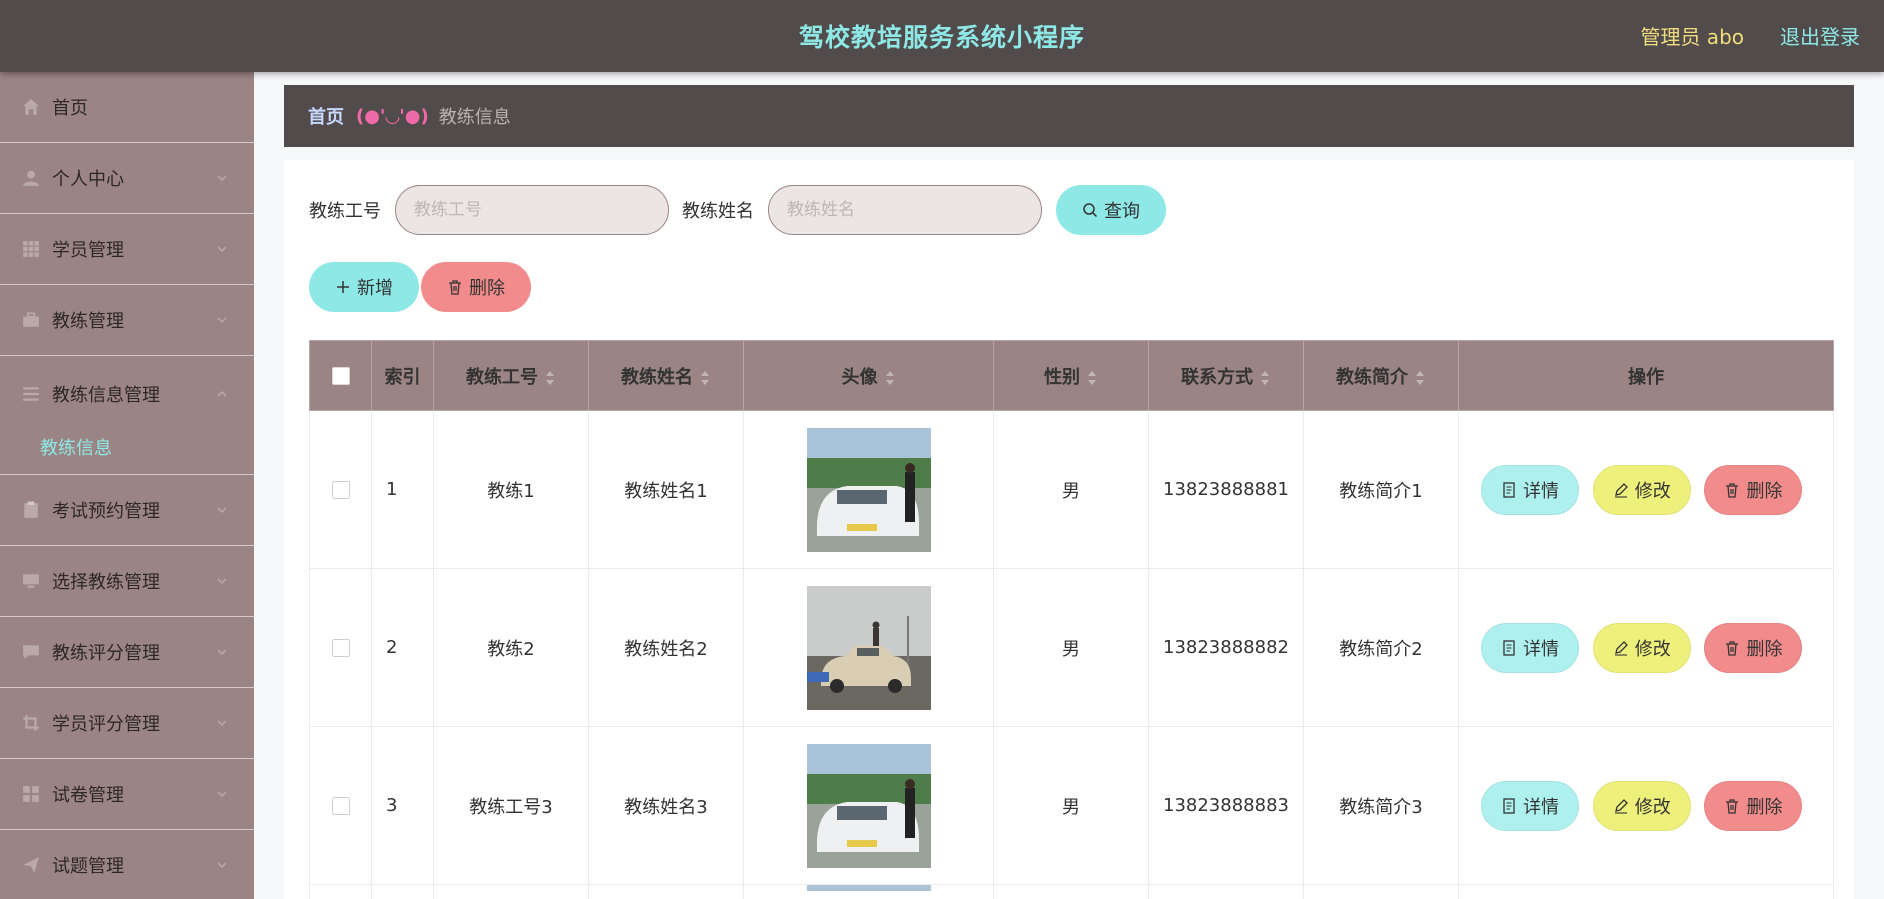 This screenshot has width=1884, height=899. What do you see at coordinates (487, 288) in the screenshot?
I see `batch-delete-button-label: 删除` at bounding box center [487, 288].